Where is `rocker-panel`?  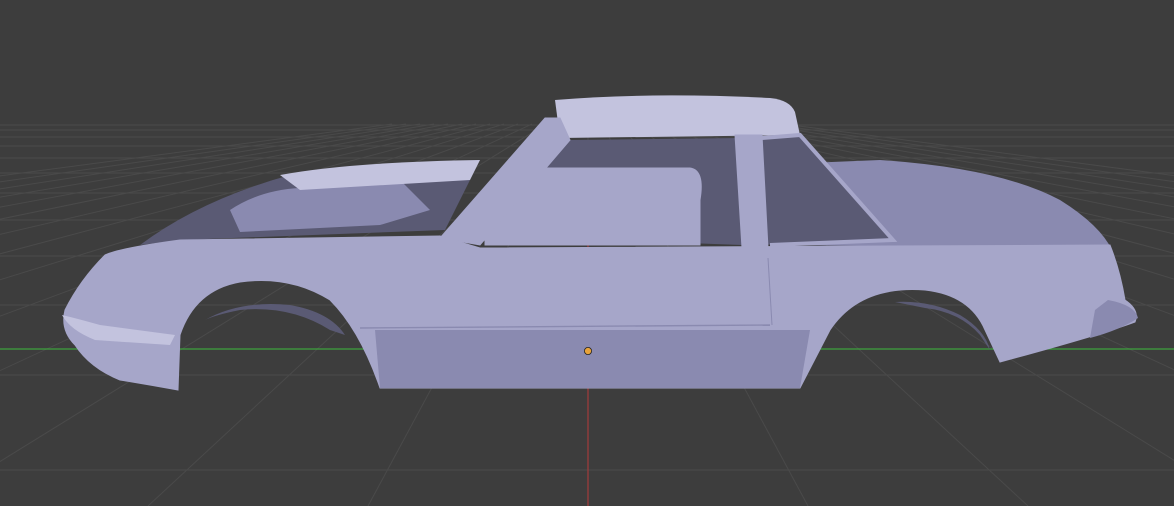 rocker-panel is located at coordinates (592, 359).